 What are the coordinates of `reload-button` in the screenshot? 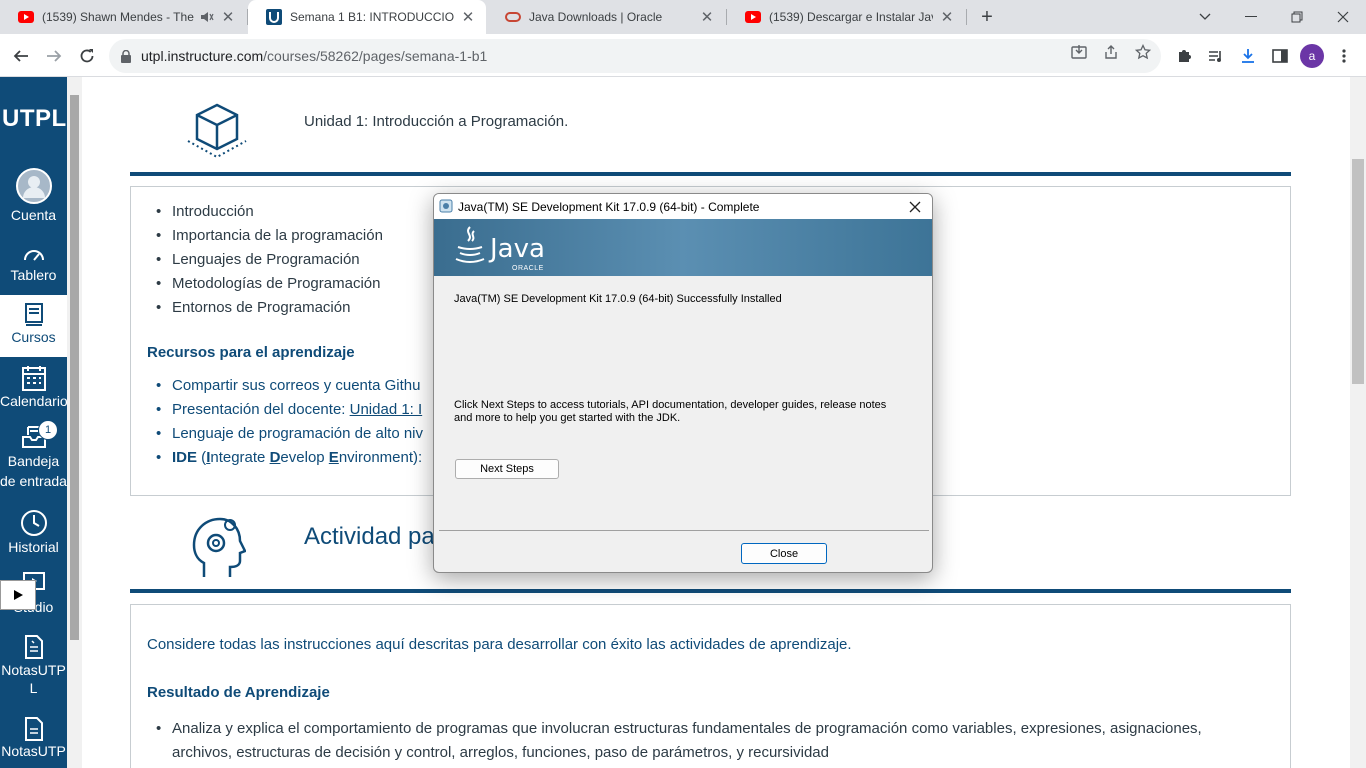 It's located at (87, 56).